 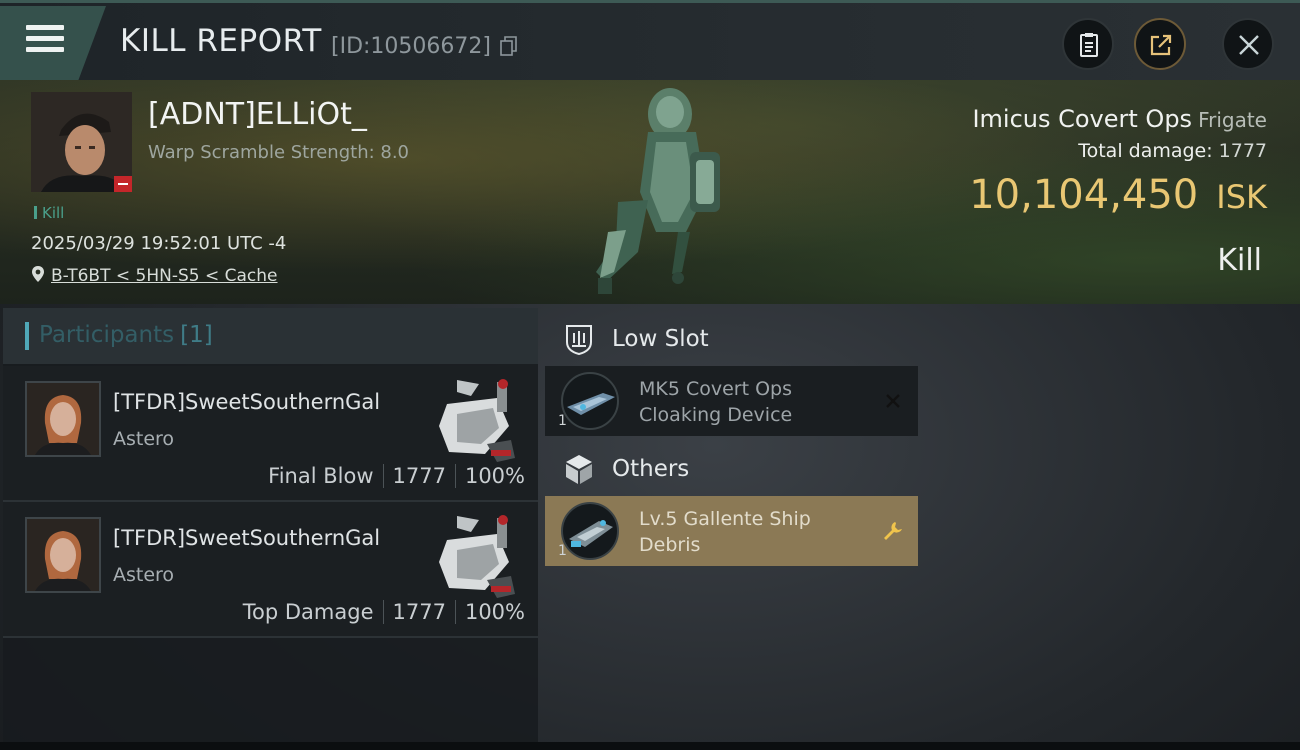 I want to click on cloaking-device-icon, so click(x=590, y=401).